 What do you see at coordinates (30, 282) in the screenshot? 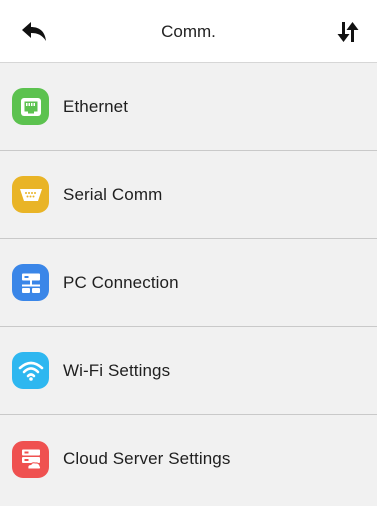
I see `network-connection-icon` at bounding box center [30, 282].